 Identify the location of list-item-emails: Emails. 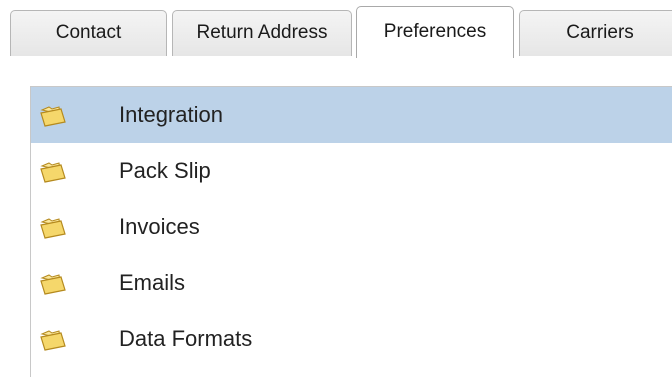
(351, 283).